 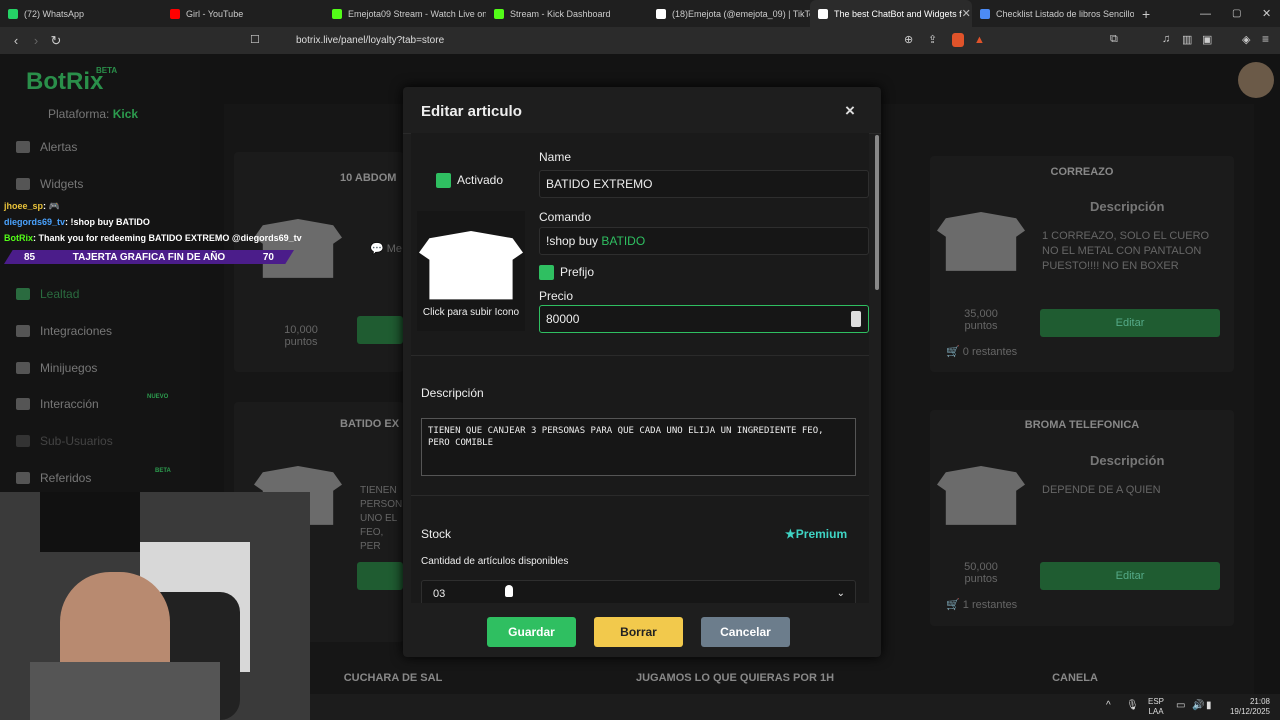 I want to click on tab-botrix: The best ChatBot and Widgets f ✕, so click(x=891, y=13).